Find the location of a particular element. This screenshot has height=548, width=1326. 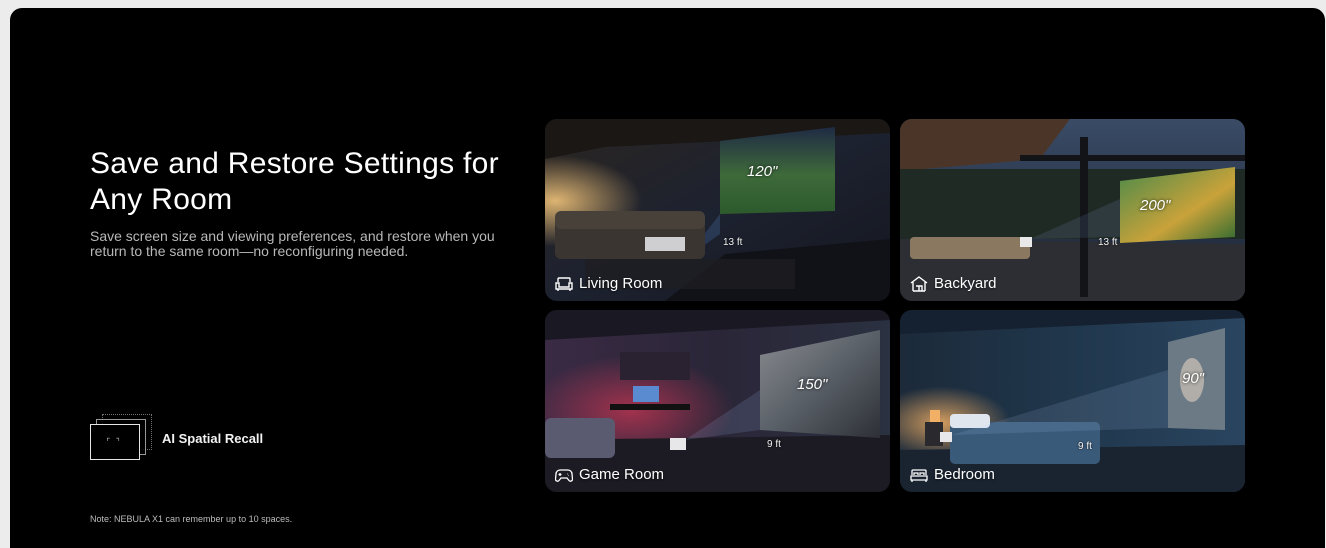

room-card-bedroom: 90" 9 ft Bedroom is located at coordinates (1072, 401).